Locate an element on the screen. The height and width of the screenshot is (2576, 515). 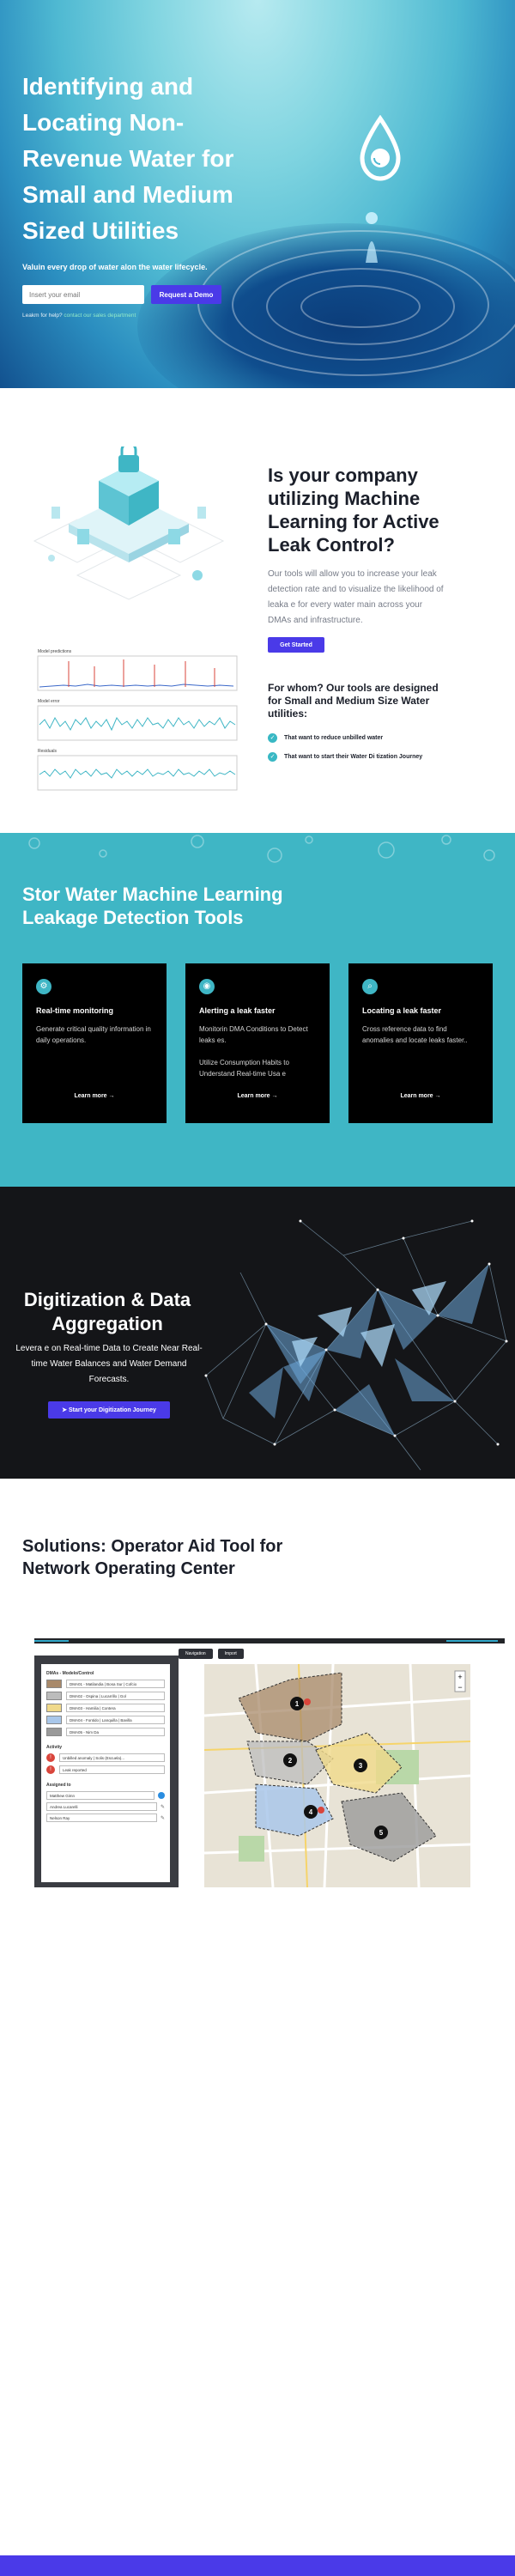
alert-icon: ! is located at coordinates (50, 1758).